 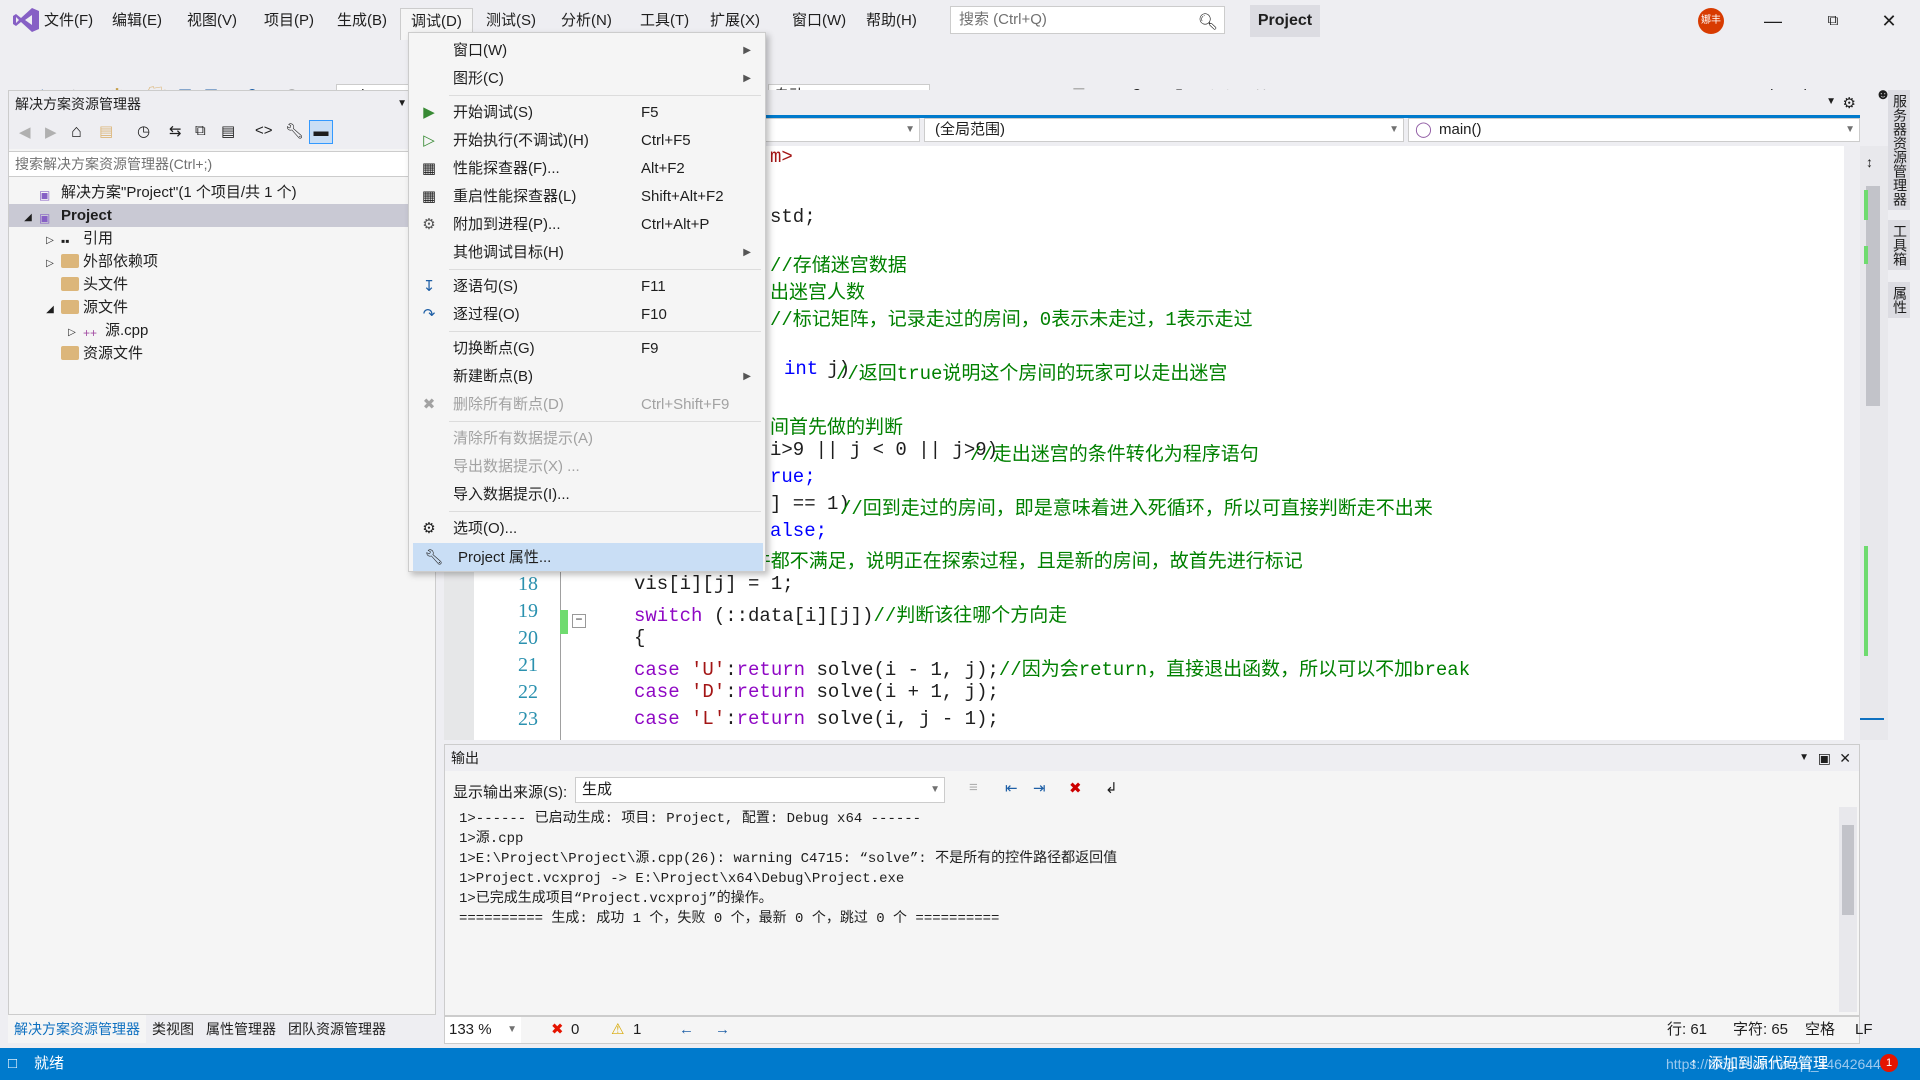 What do you see at coordinates (13, 1063) in the screenshot?
I see `ready-icon: □` at bounding box center [13, 1063].